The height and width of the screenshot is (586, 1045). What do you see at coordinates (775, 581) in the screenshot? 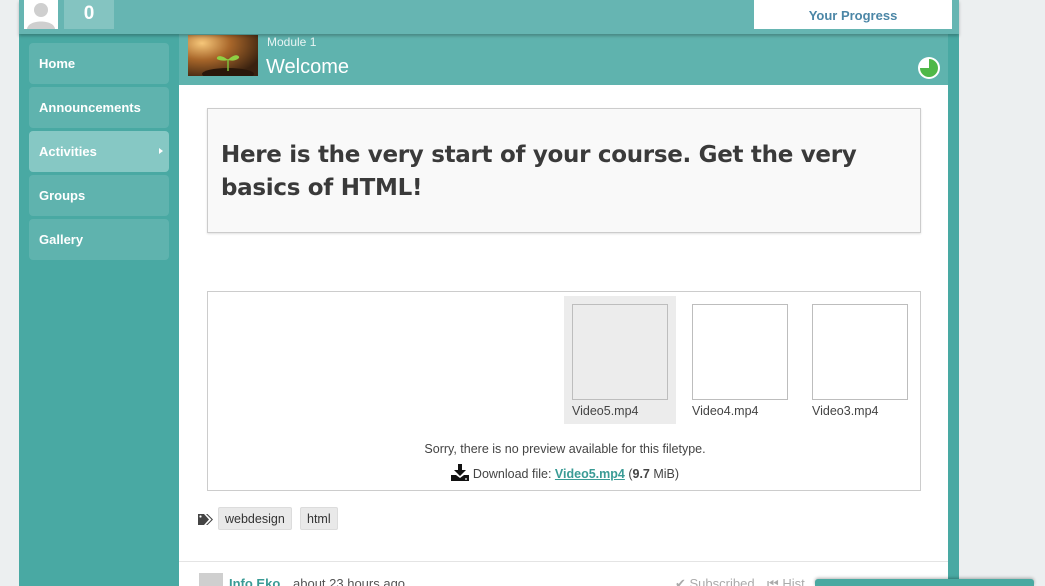
I see `history-icon: ⏮` at bounding box center [775, 581].